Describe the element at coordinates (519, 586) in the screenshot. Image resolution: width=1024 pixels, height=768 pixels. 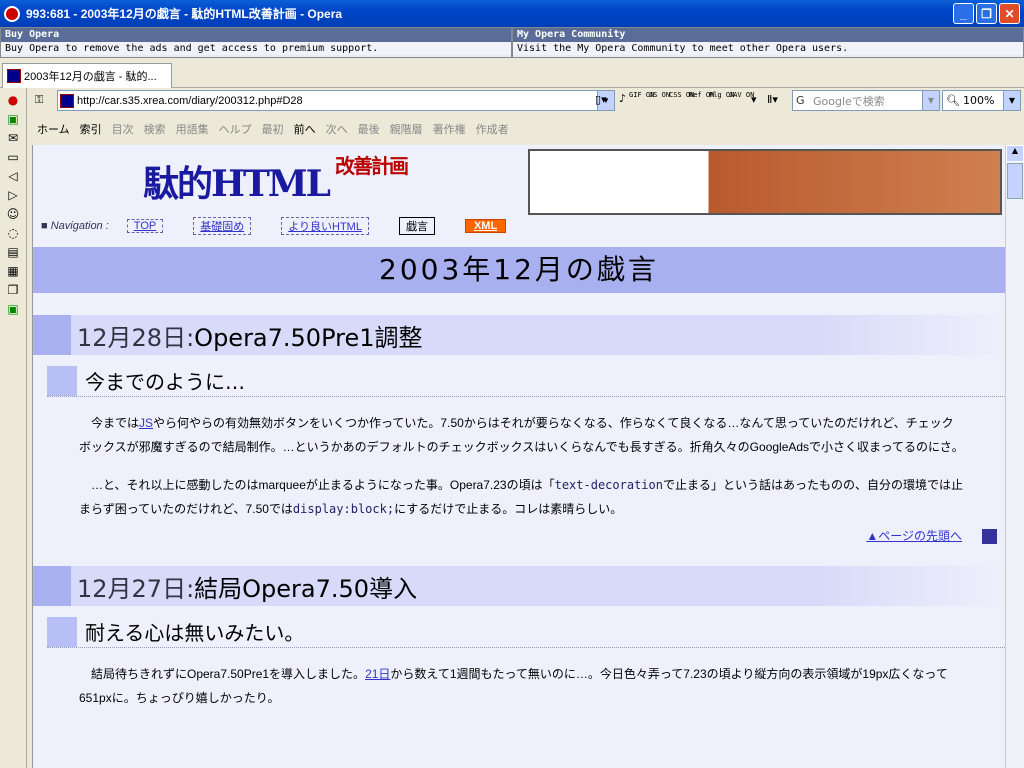
I see `entry-heading: 12月27日: 結局Opera7.50導入` at that location.